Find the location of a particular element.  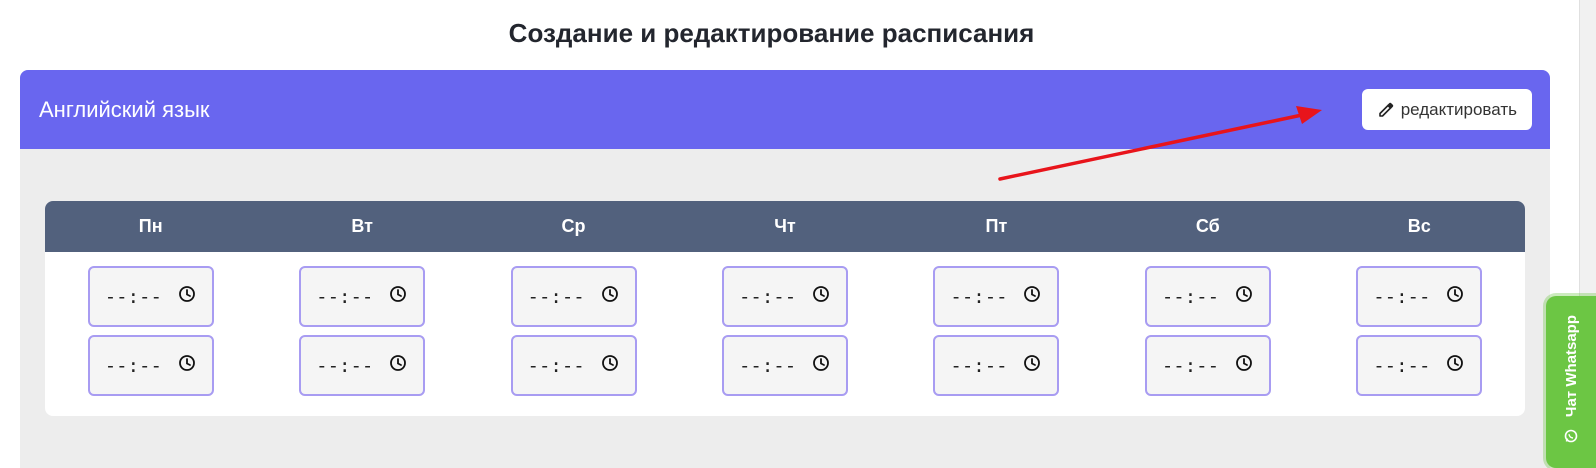

day-header: Ср is located at coordinates (573, 226).